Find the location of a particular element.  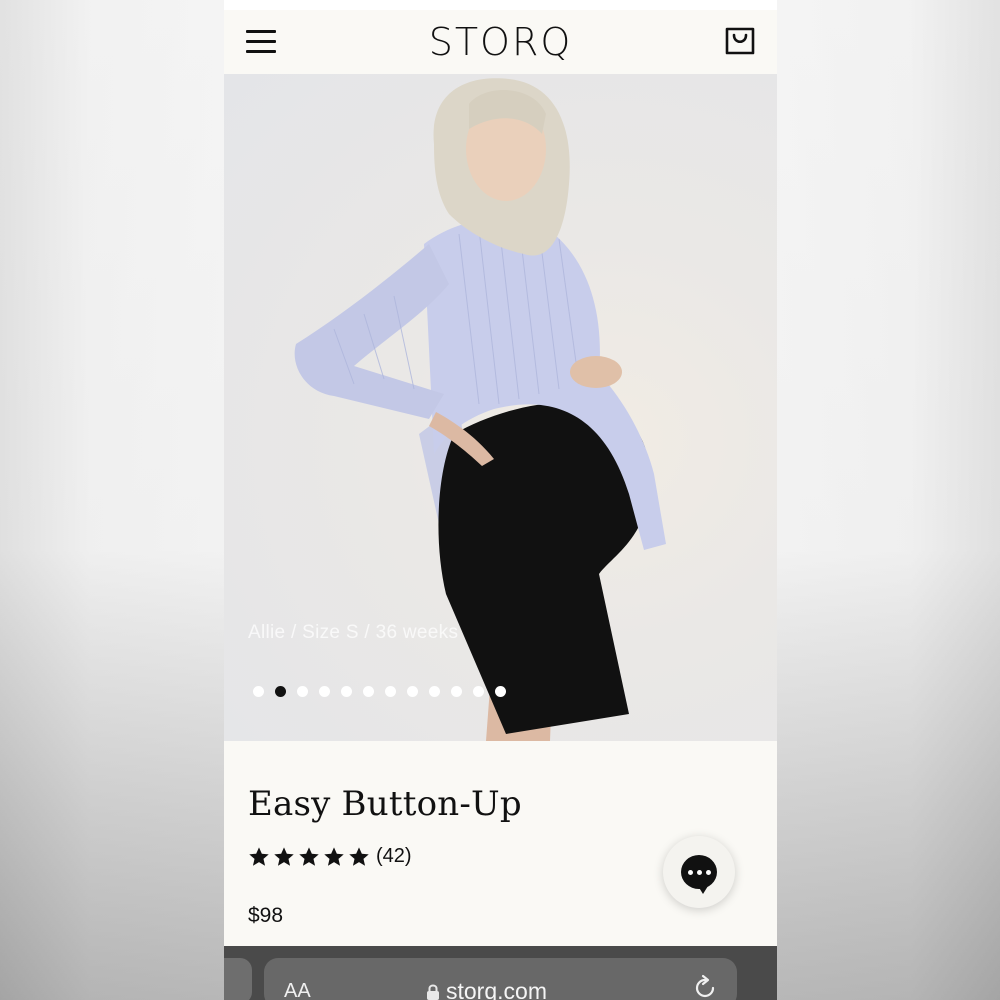

brand-logo: STORQ is located at coordinates (500, 42).